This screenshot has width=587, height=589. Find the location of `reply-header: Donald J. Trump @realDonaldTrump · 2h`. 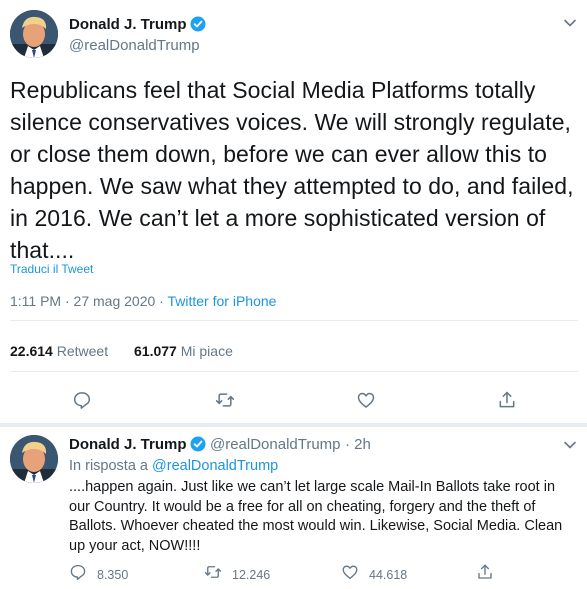

reply-header: Donald J. Trump @realDonaldTrump · 2h is located at coordinates (220, 445).